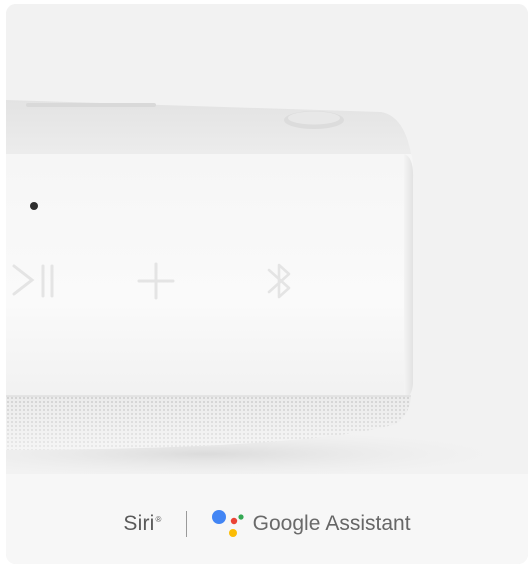  Describe the element at coordinates (286, 523) in the screenshot. I see `google-label: Google` at that location.